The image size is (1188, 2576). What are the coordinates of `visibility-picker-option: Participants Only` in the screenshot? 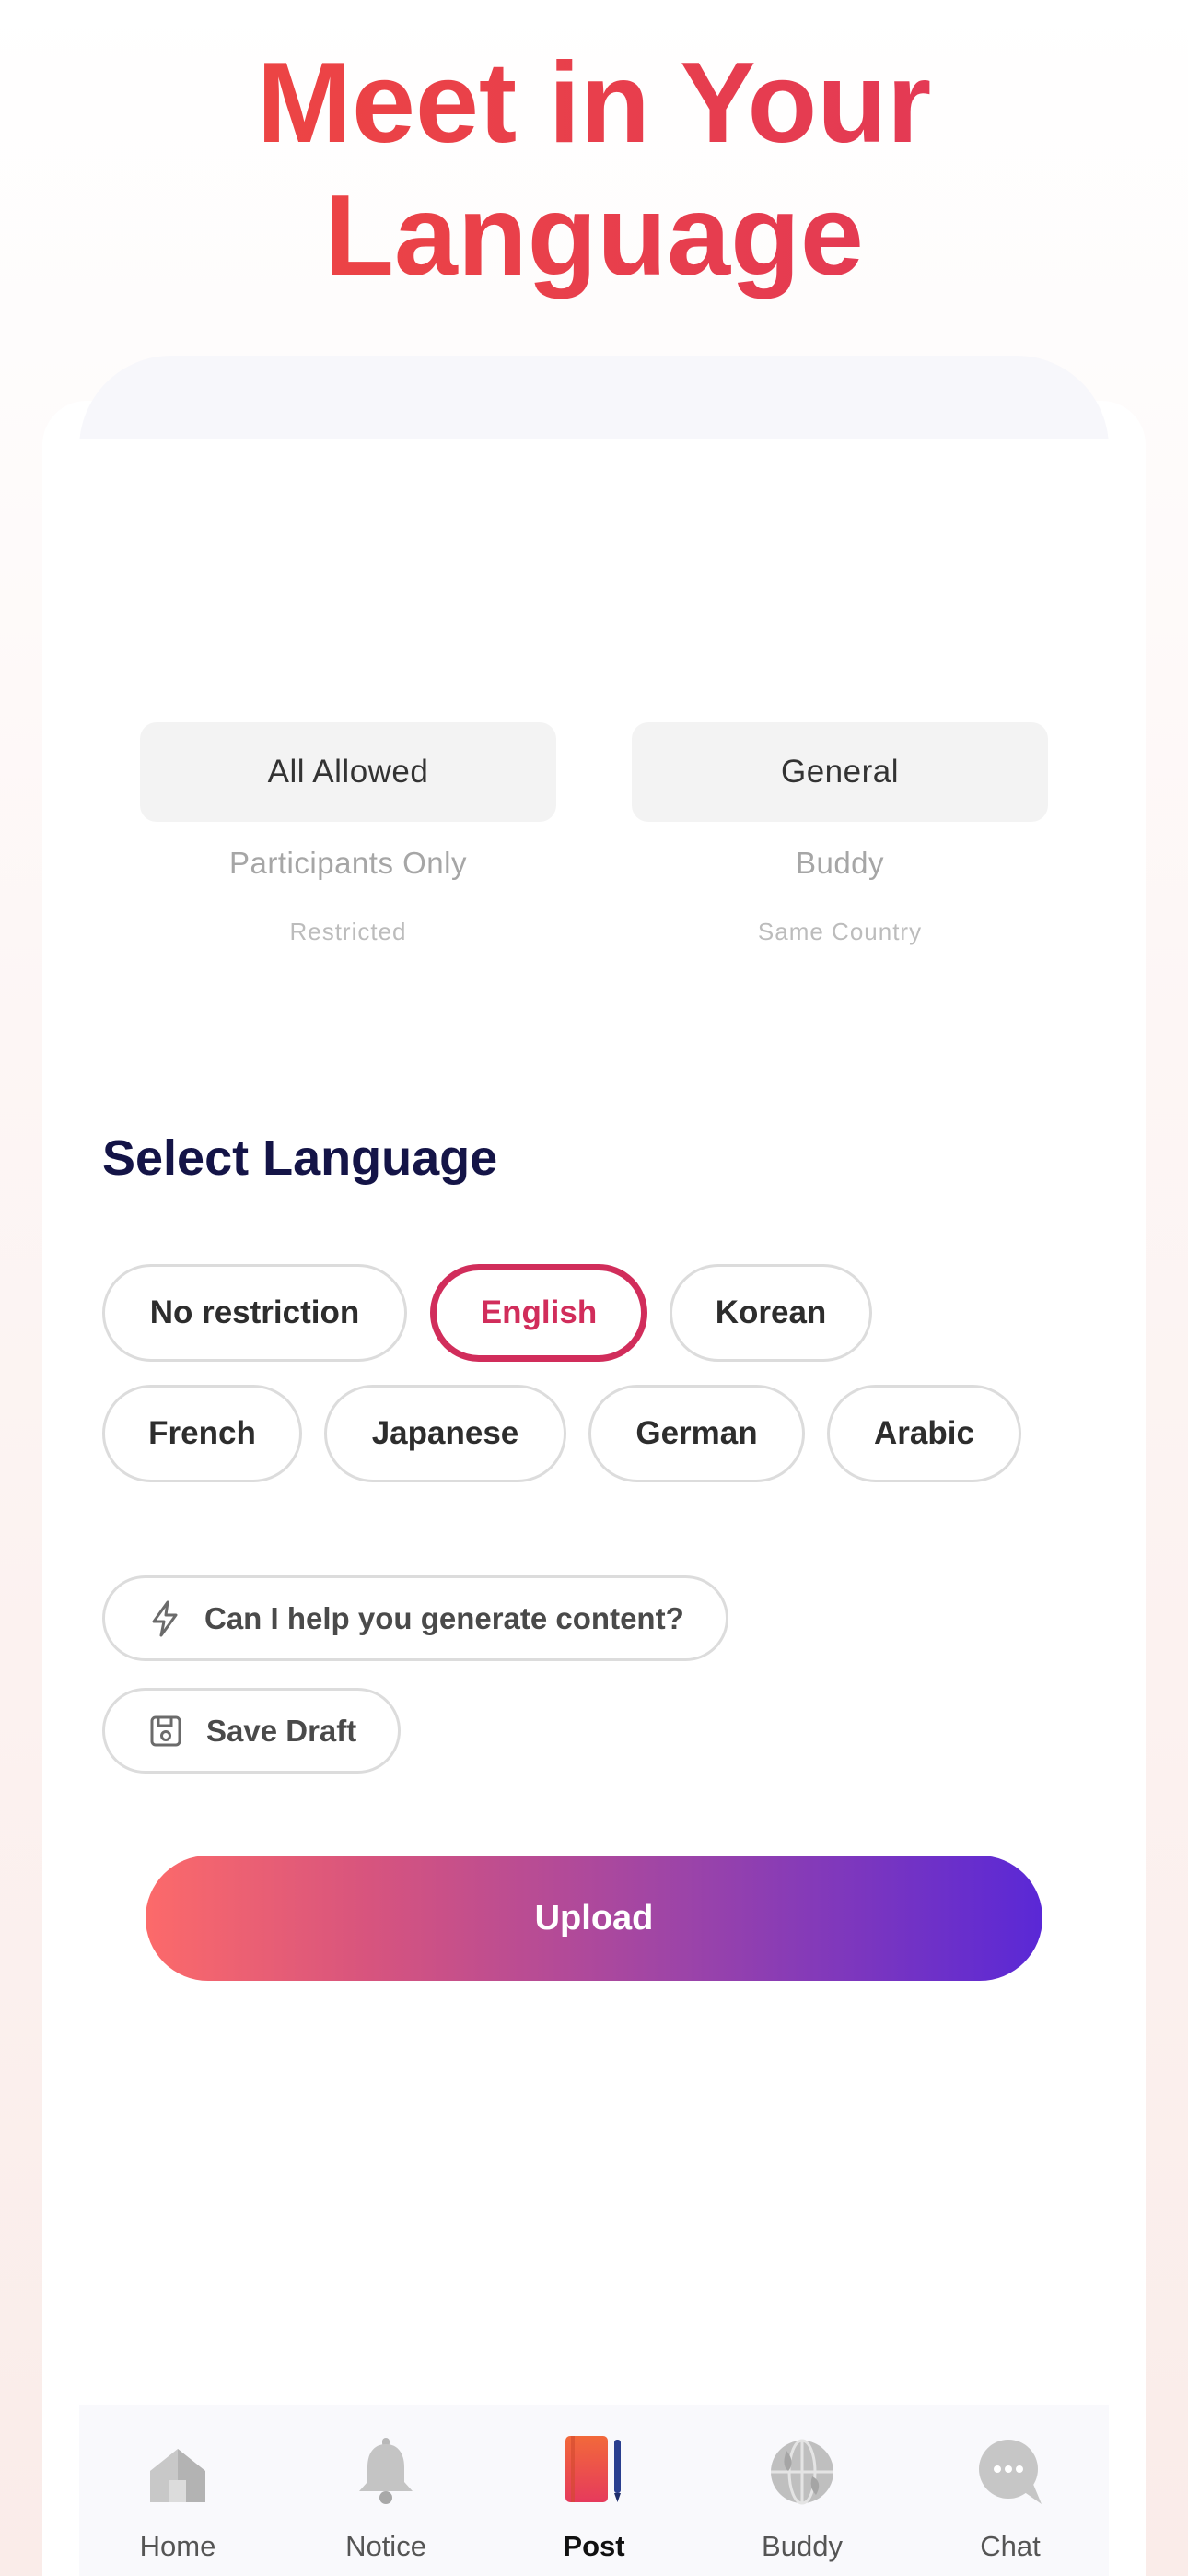 It's located at (348, 863).